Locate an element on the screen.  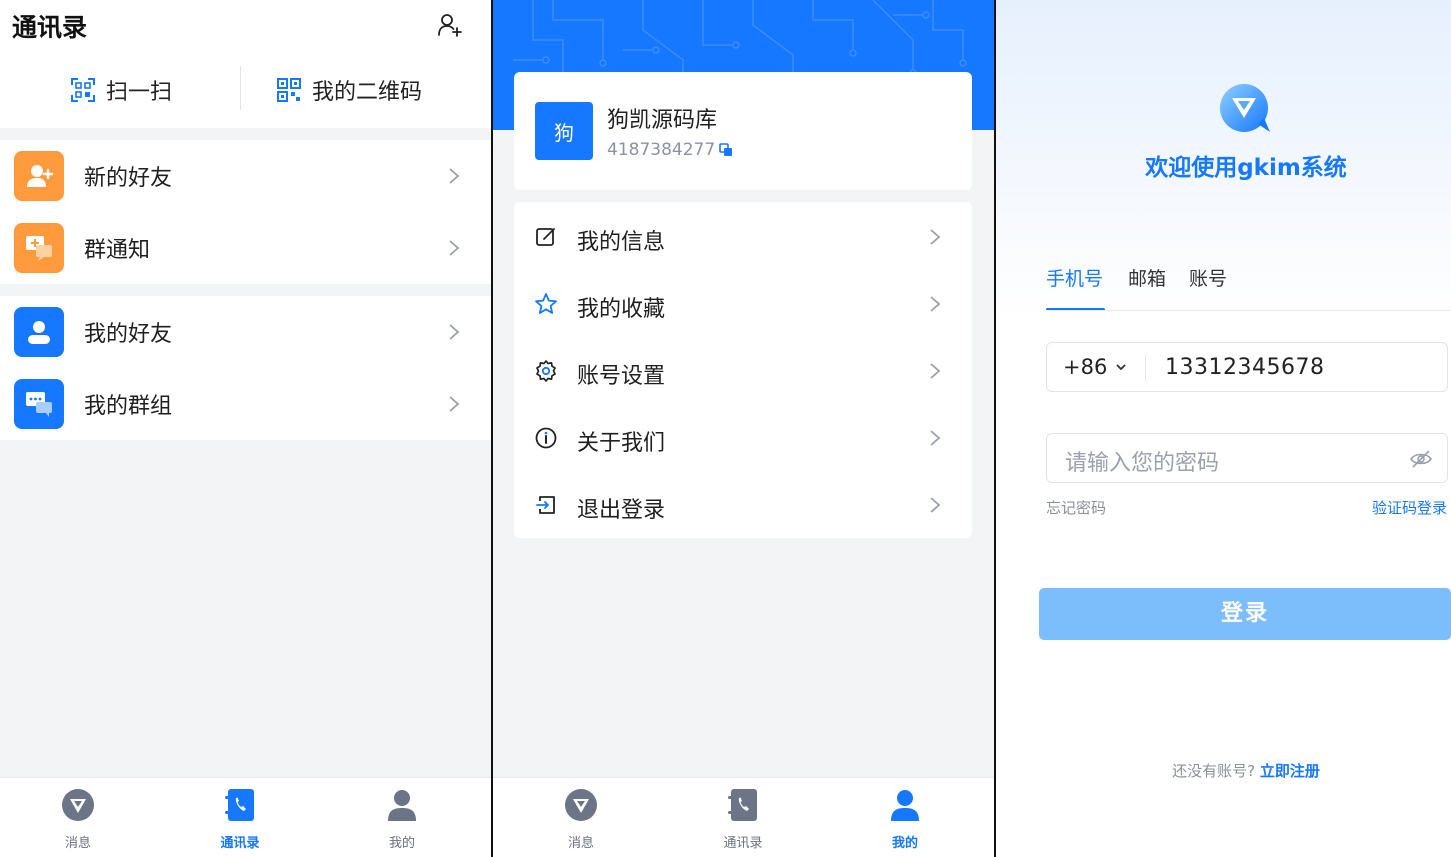
tab-account: 账号 is located at coordinates (1208, 277).